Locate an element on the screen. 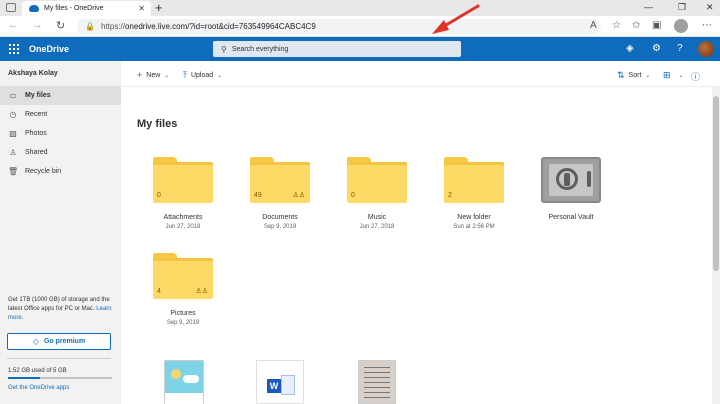  new-label: New is located at coordinates (153, 75).